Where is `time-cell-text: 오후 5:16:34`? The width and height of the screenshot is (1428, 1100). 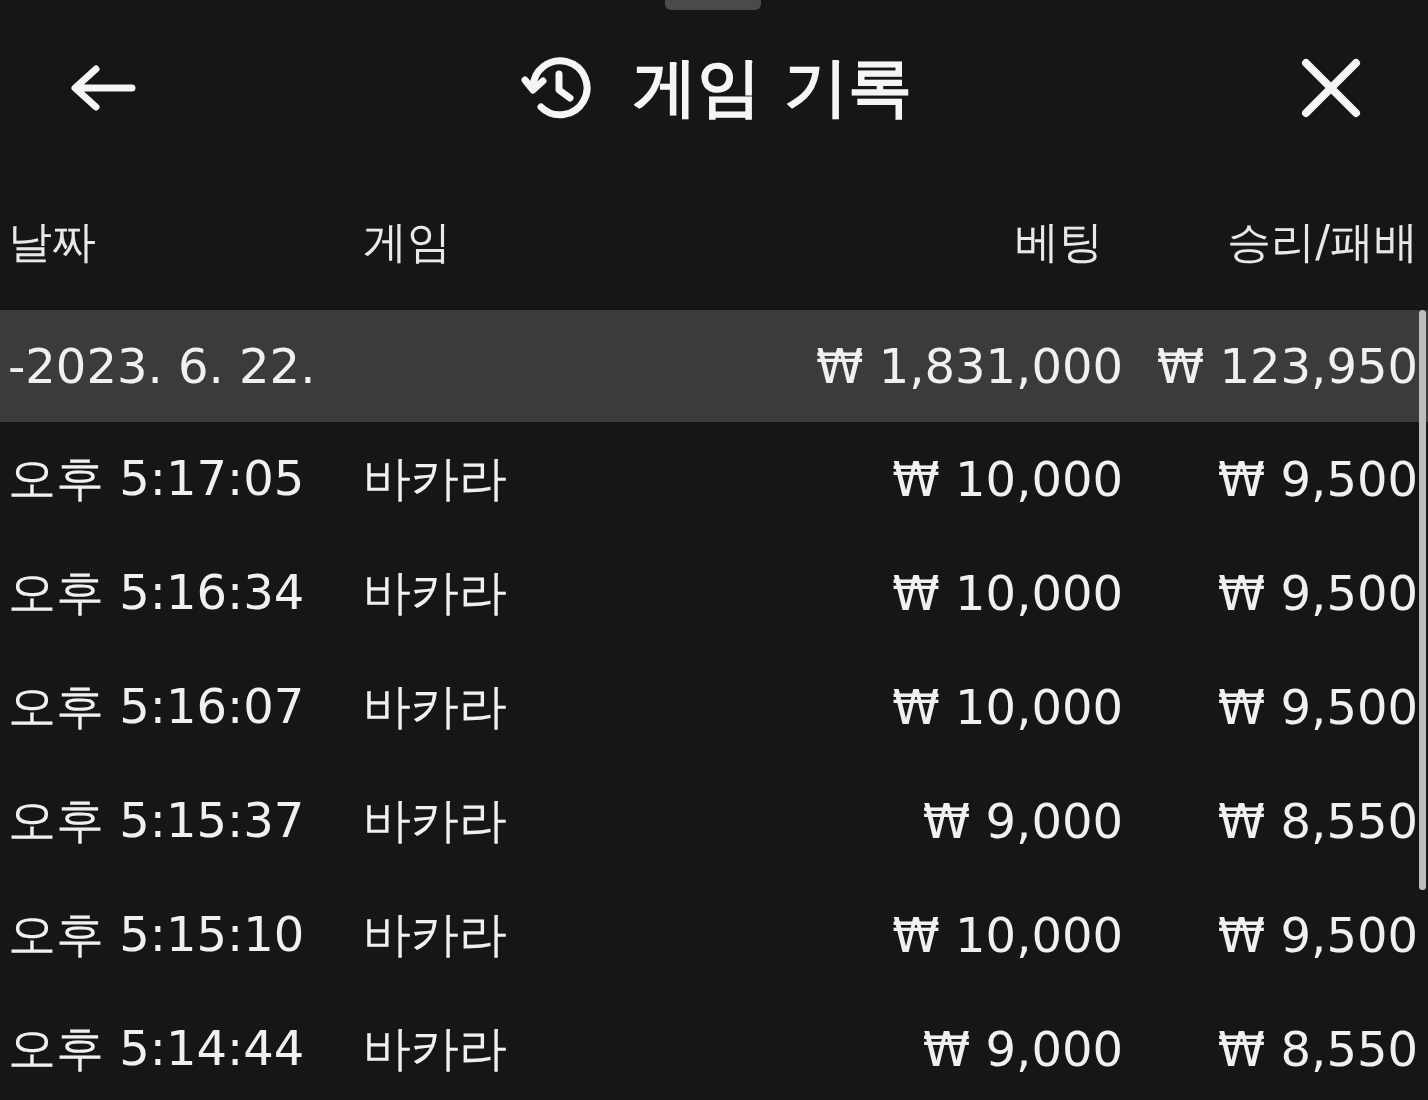
time-cell-text: 오후 5:16:34 is located at coordinates (156, 592).